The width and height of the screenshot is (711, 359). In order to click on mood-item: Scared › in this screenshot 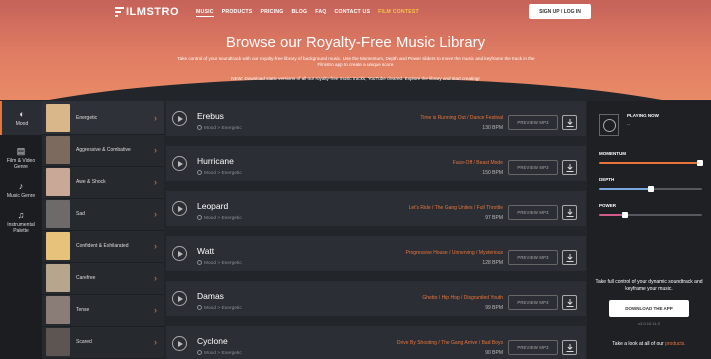, I will do `click(103, 342)`.